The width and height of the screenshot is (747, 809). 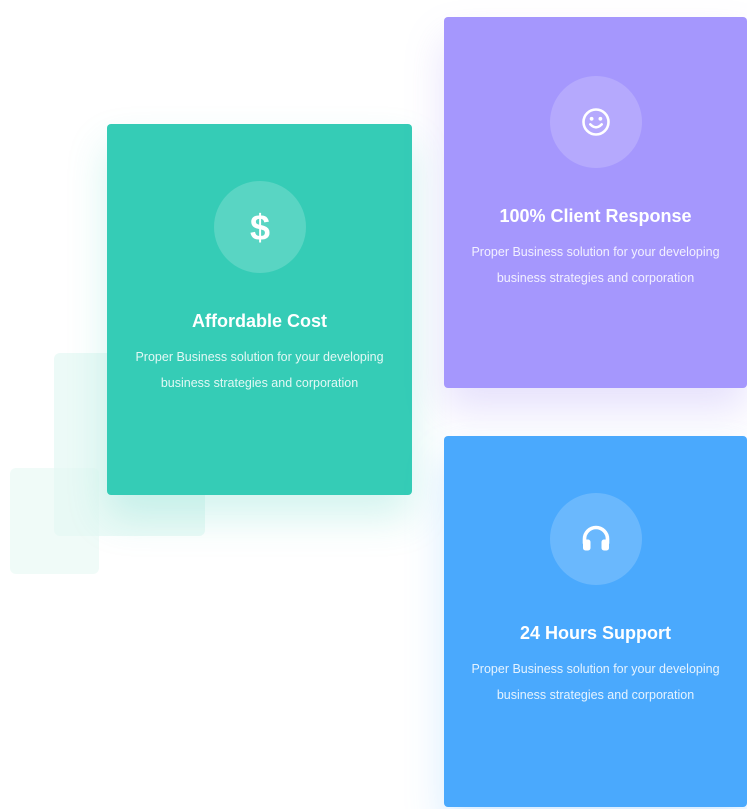 I want to click on dollar-icon: $, so click(x=259, y=227).